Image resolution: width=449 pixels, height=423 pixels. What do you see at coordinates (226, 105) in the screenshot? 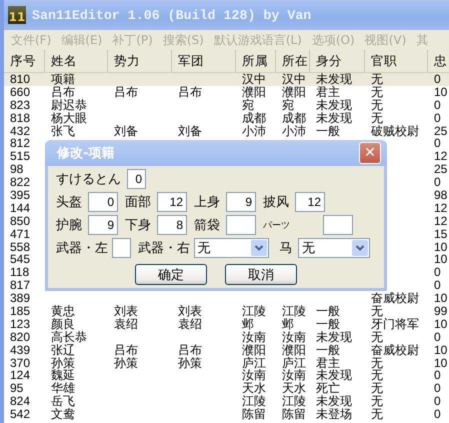
I see `table-row: 823 尉迟恭 宛 宛 未发现 无 0` at bounding box center [226, 105].